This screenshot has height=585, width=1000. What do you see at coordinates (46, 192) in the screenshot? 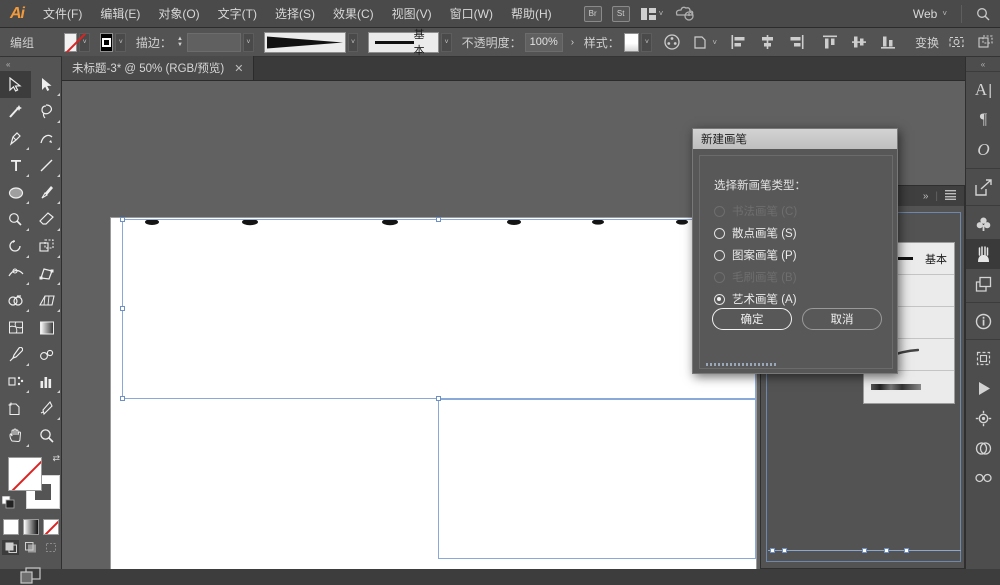
I see `paintbrush-tool` at bounding box center [46, 192].